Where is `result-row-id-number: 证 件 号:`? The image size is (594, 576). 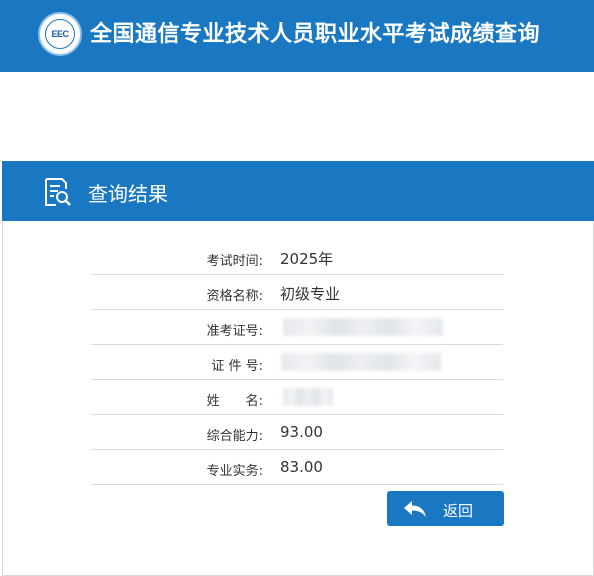 result-row-id-number: 证 件 号: is located at coordinates (297, 362).